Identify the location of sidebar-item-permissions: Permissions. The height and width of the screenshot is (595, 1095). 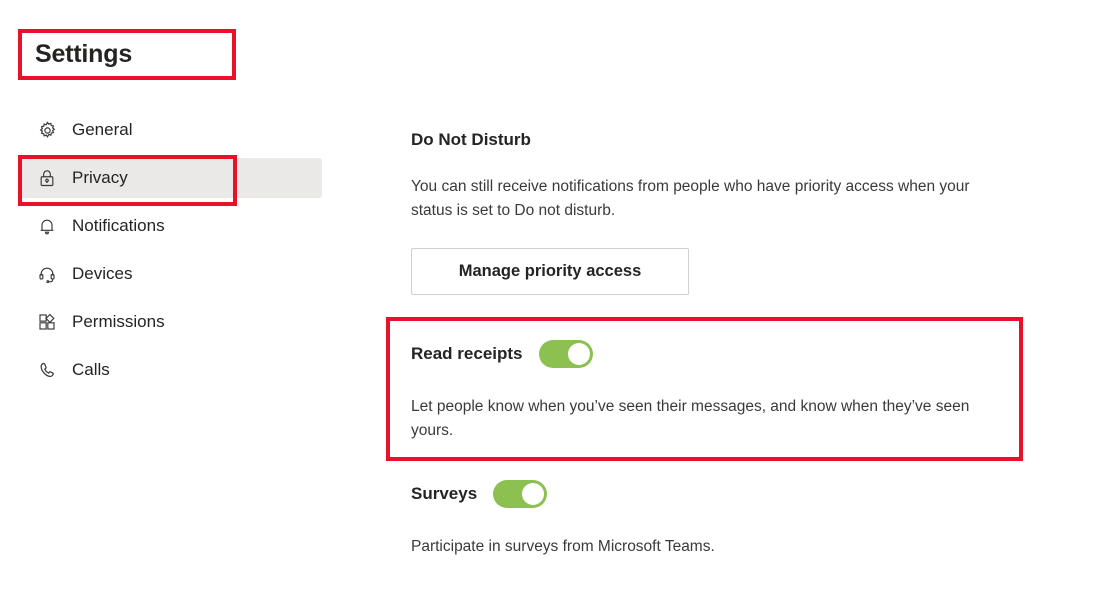
(171, 322).